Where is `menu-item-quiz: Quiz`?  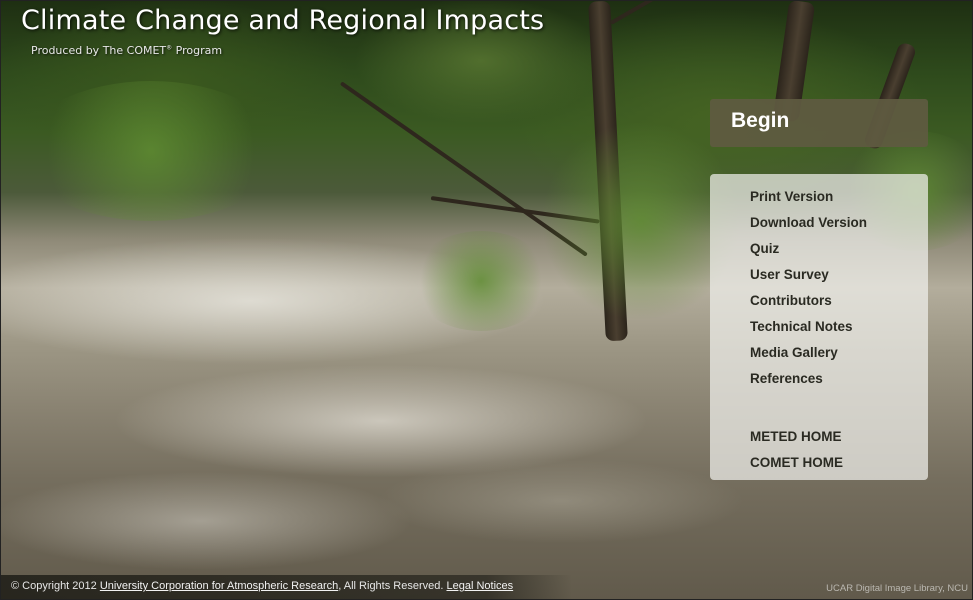
menu-item-quiz: Quiz is located at coordinates (839, 253).